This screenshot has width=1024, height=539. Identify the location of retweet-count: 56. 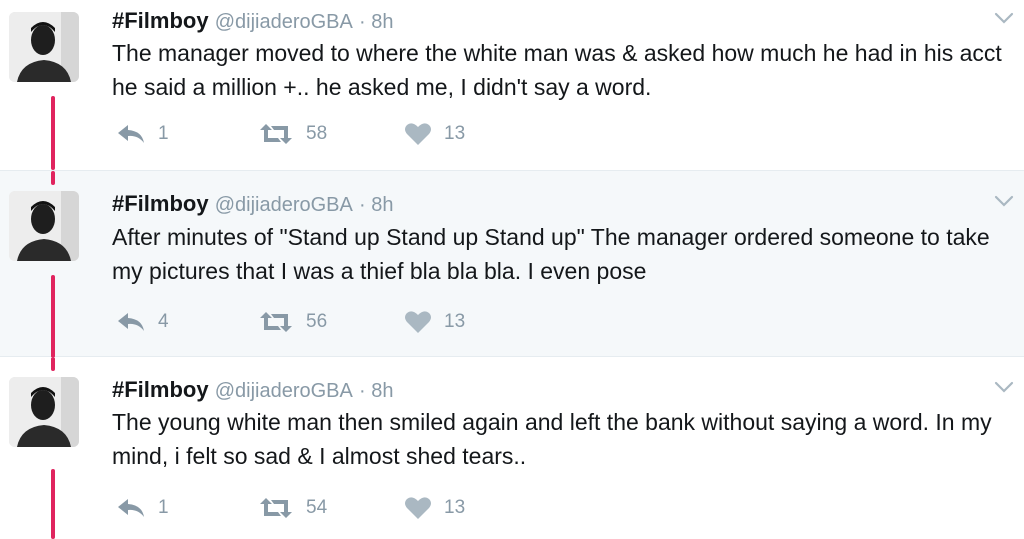
(317, 321).